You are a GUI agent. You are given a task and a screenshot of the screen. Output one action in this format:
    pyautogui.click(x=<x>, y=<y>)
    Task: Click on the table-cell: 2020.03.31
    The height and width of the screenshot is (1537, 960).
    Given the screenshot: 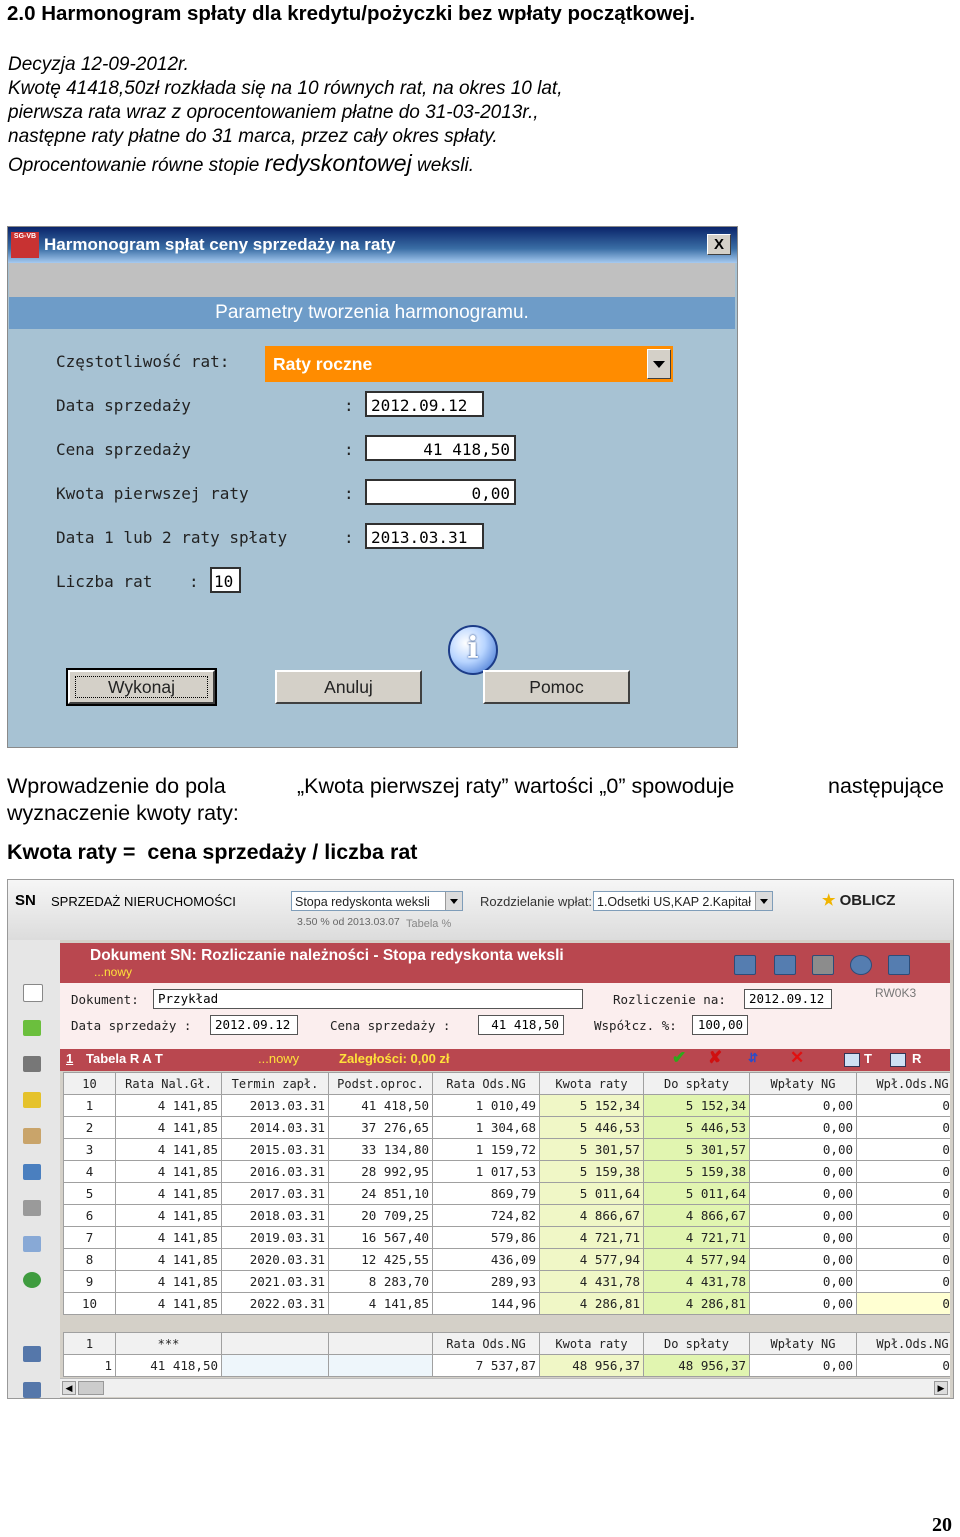 What is the action you would take?
    pyautogui.click(x=275, y=1259)
    